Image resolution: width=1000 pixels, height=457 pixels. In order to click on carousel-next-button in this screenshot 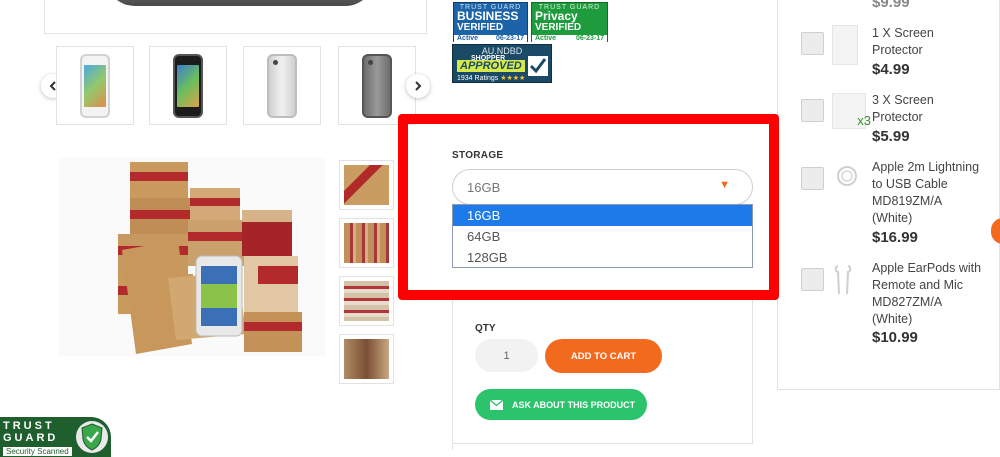, I will do `click(418, 86)`.